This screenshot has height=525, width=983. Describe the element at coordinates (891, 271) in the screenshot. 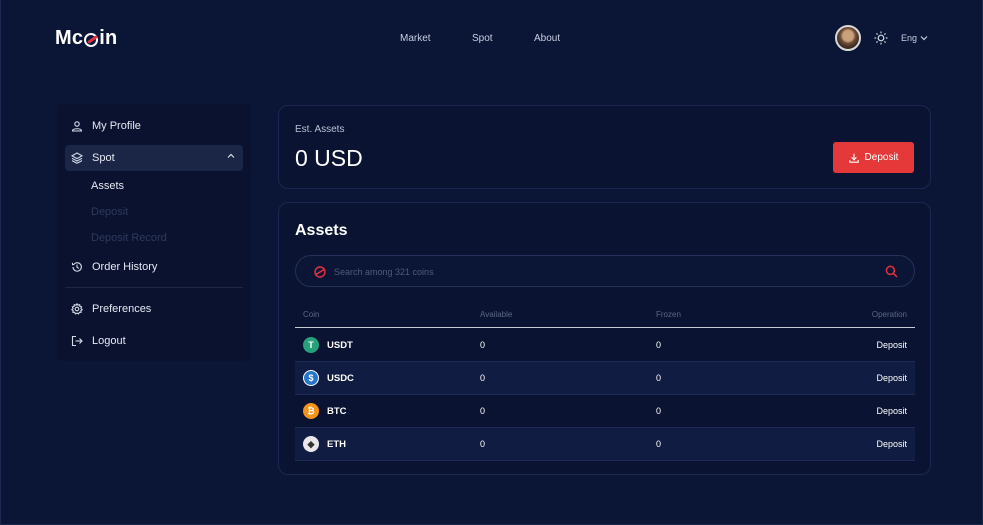

I see `search-icon` at that location.